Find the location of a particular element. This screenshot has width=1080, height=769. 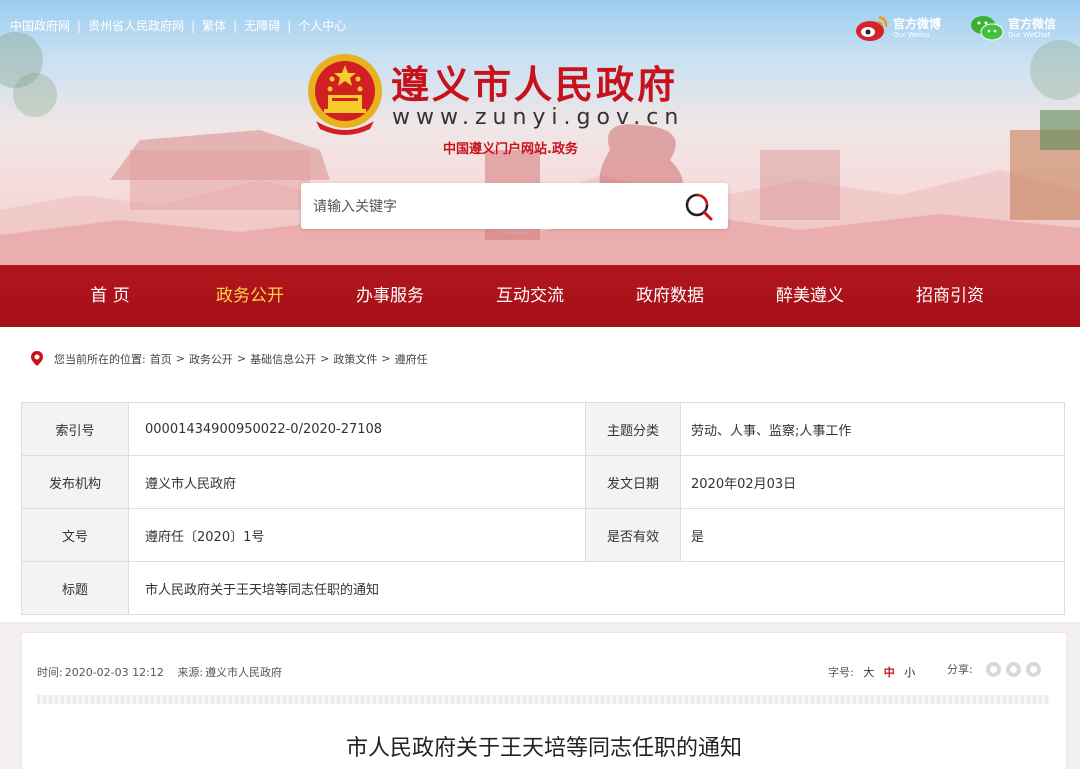

index-label: 索引号 is located at coordinates (75, 429).